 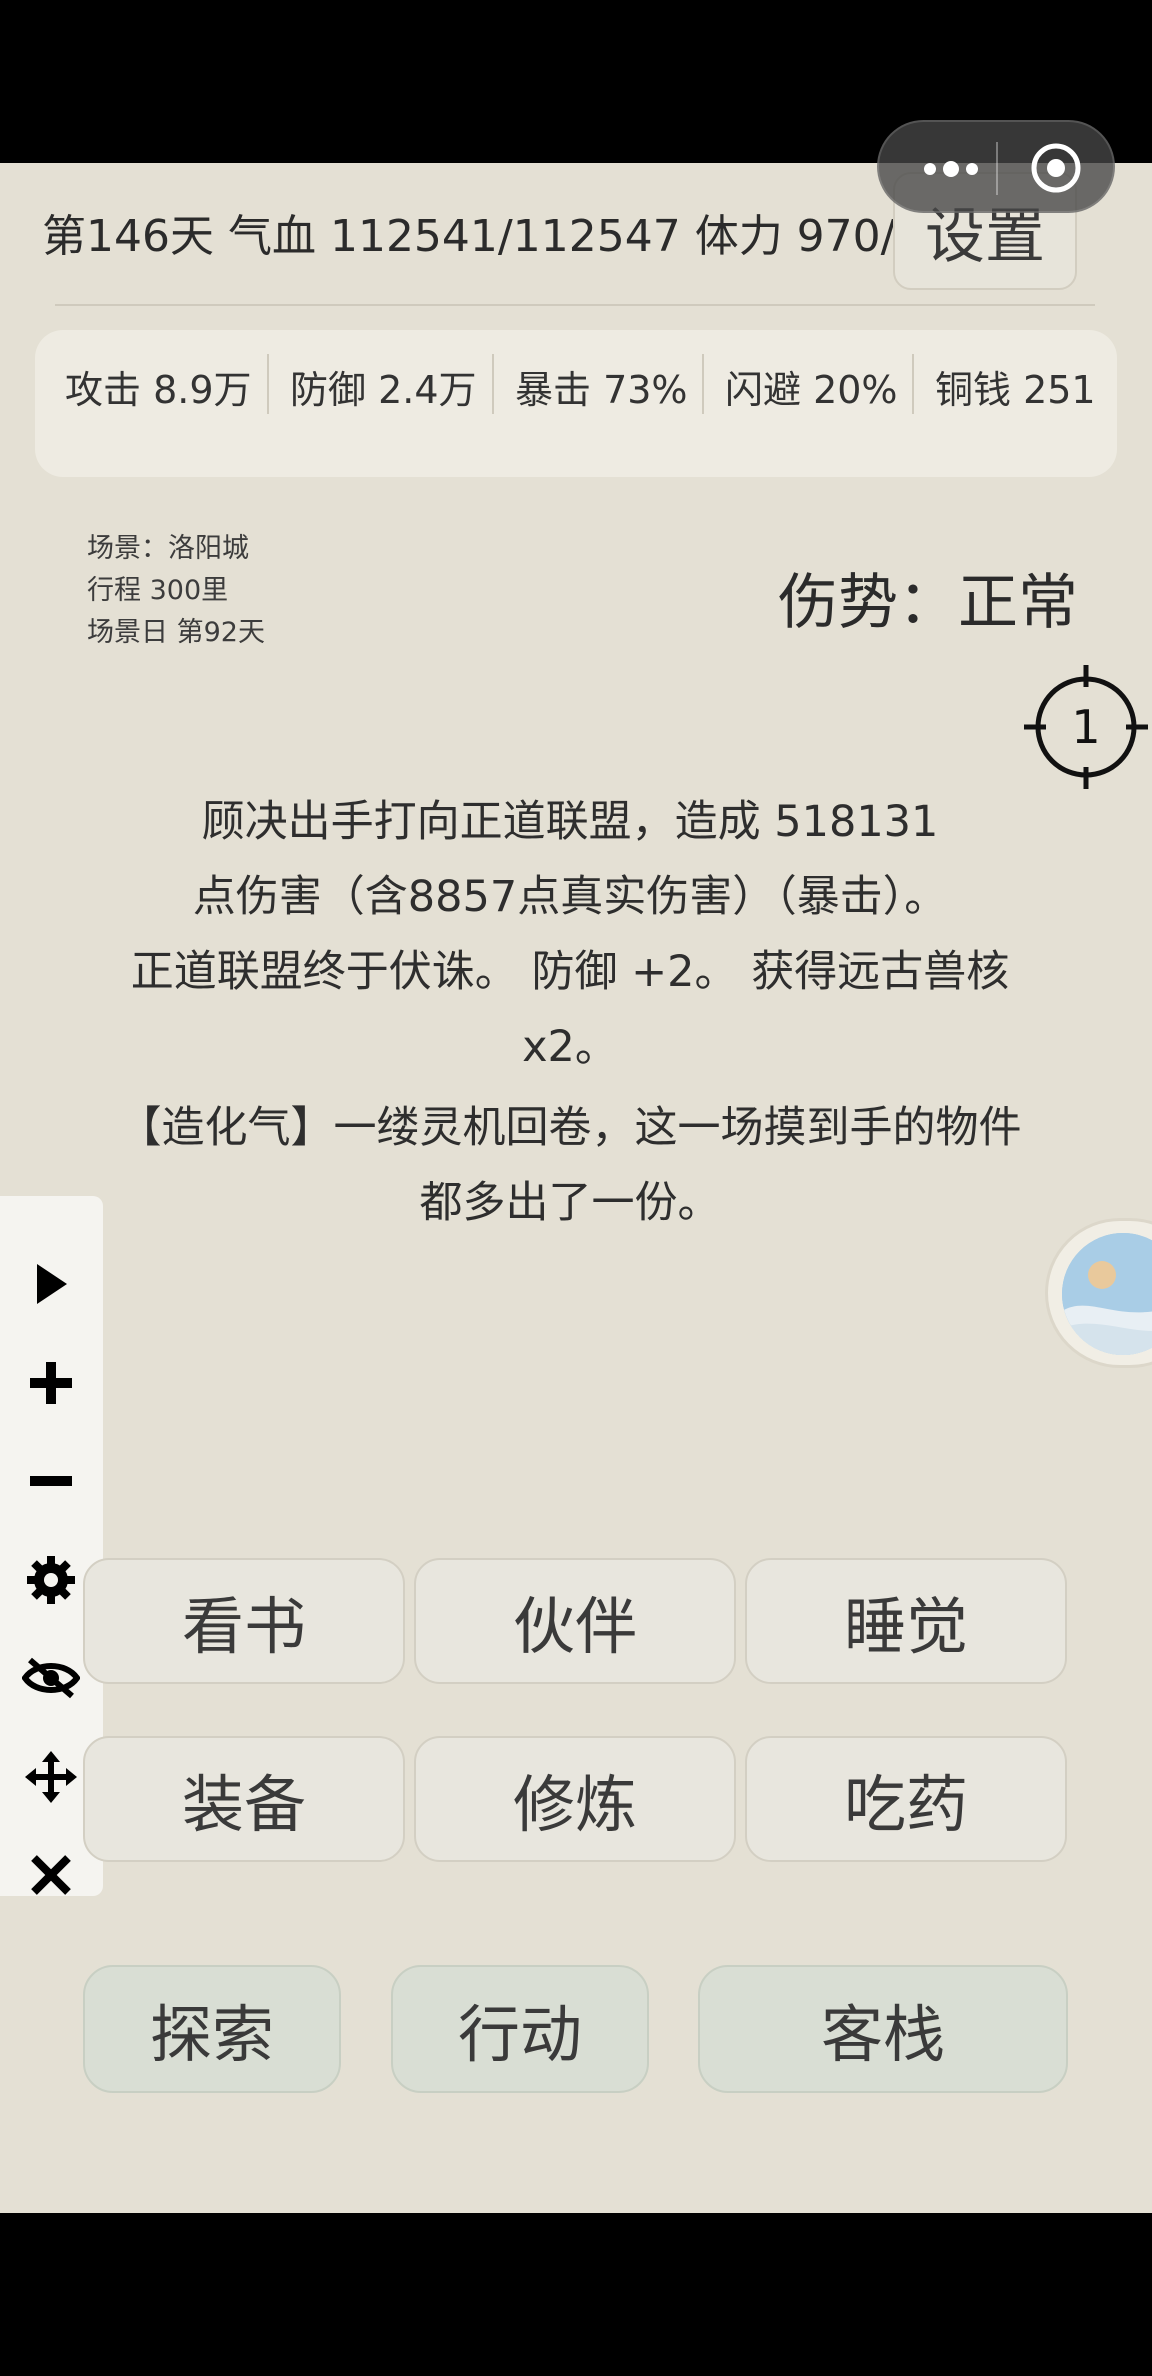 I want to click on more-menu-icon, so click(x=951, y=168).